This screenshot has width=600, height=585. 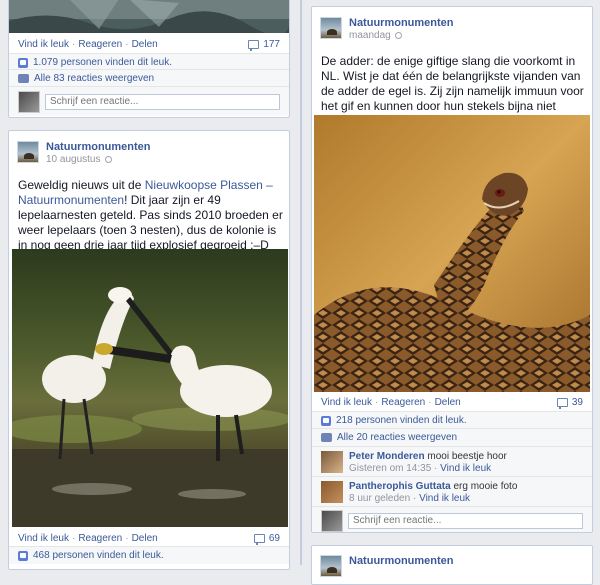 What do you see at coordinates (401, 420) in the screenshot?
I see `likes-link: 218 personen vinden dit leuk.` at bounding box center [401, 420].